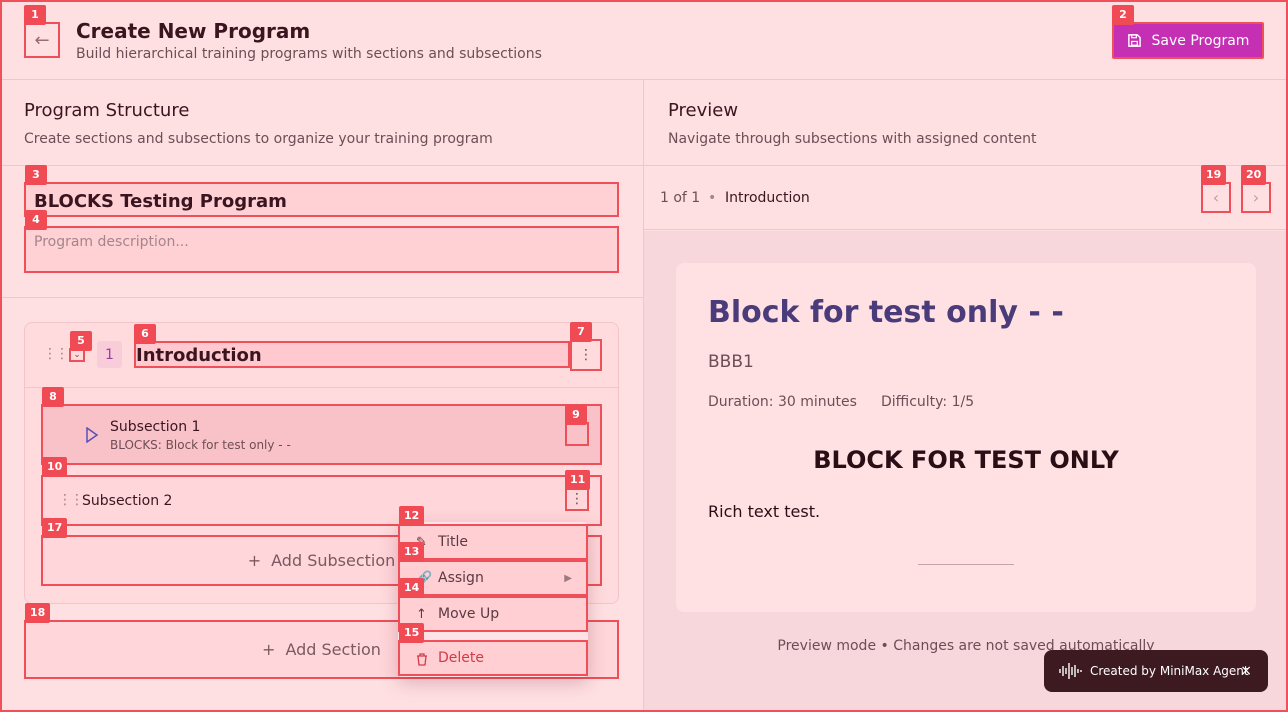 The width and height of the screenshot is (1288, 712). I want to click on menu-item-move-up: ↑ Move Up, so click(493, 614).